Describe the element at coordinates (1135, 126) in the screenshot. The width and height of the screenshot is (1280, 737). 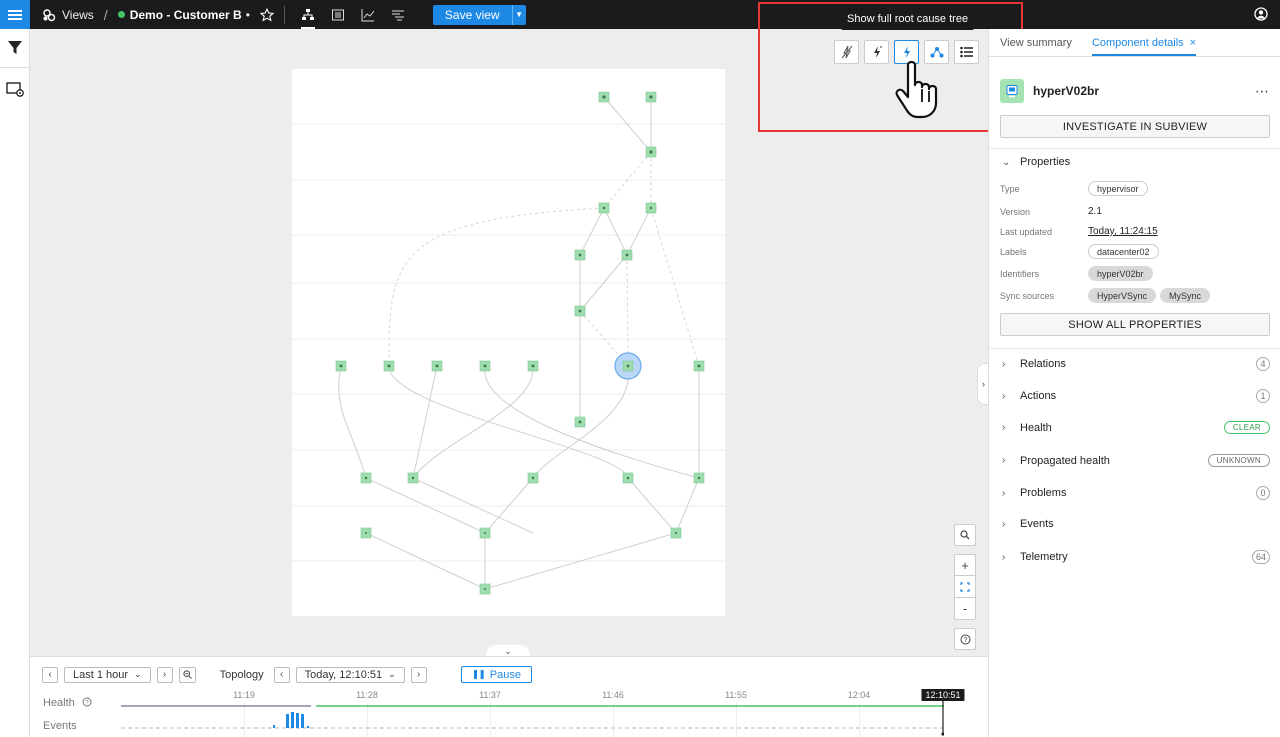
I see `investigate-subview-button: INVESTIGATE IN SUBVIEW` at that location.